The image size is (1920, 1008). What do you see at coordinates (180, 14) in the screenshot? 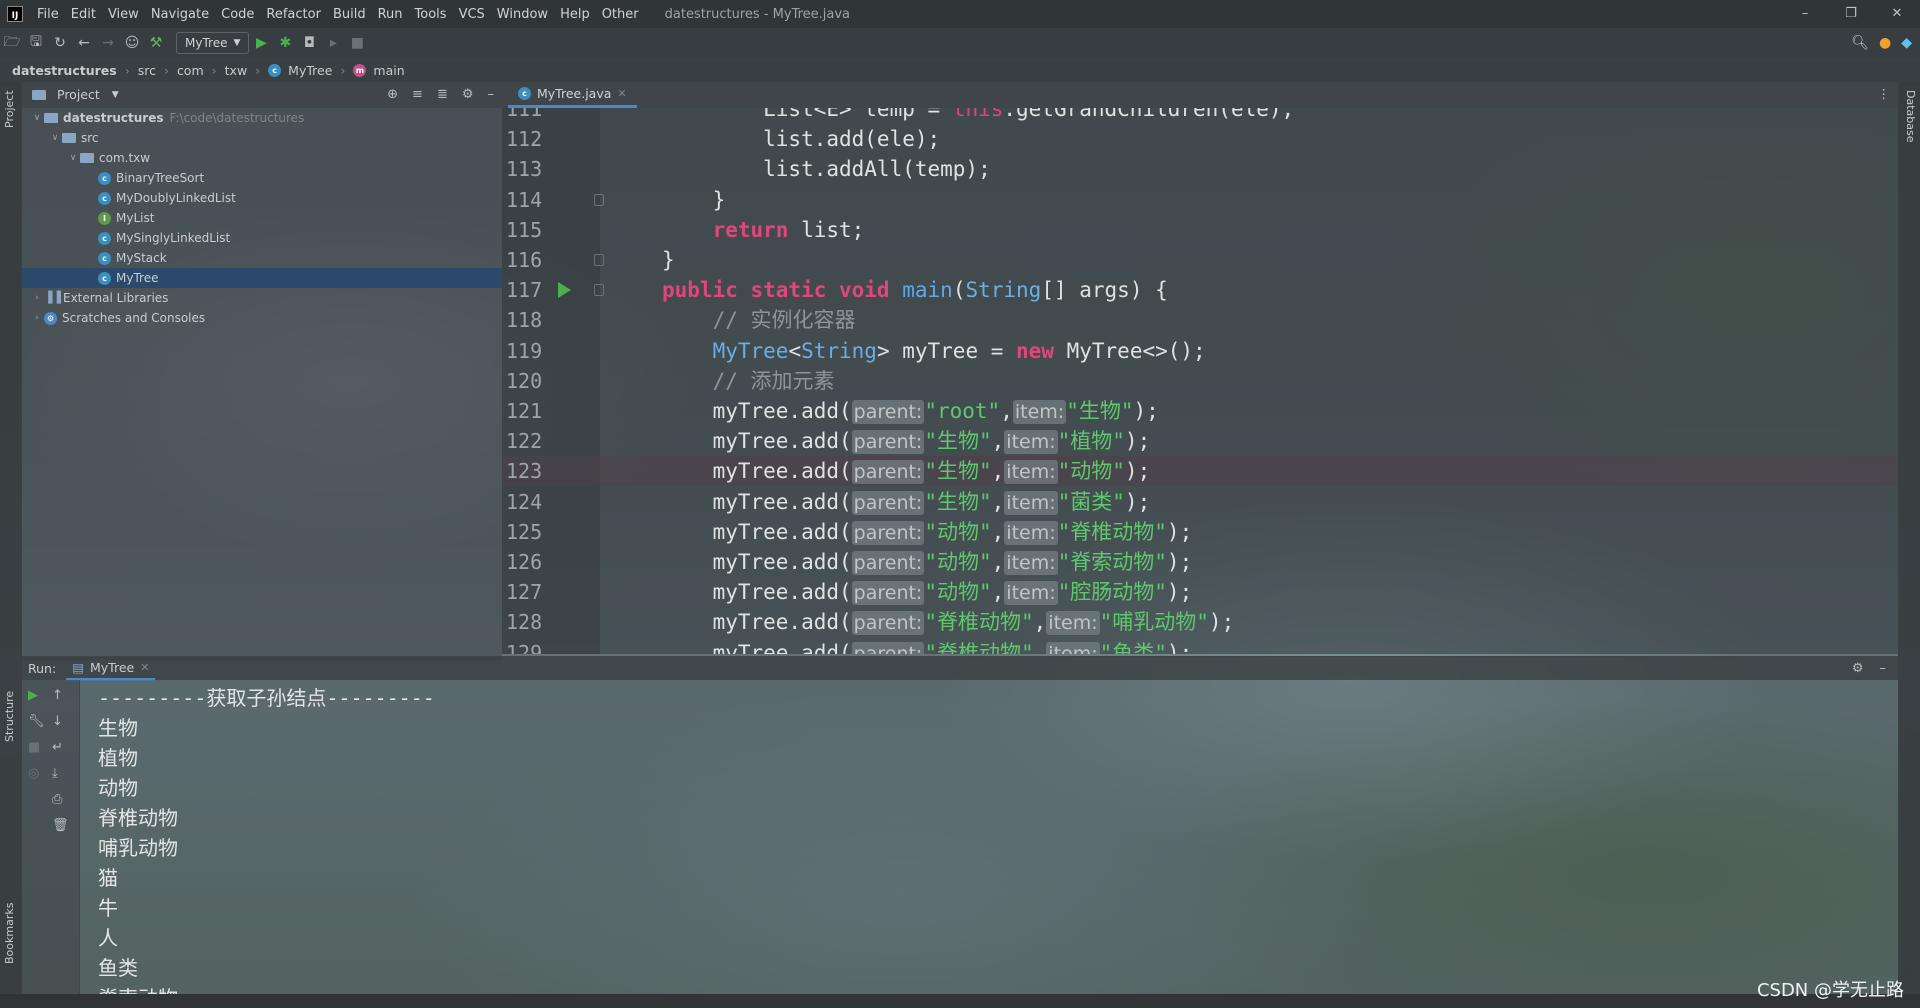
I see `menu-navigate: Navigate` at bounding box center [180, 14].